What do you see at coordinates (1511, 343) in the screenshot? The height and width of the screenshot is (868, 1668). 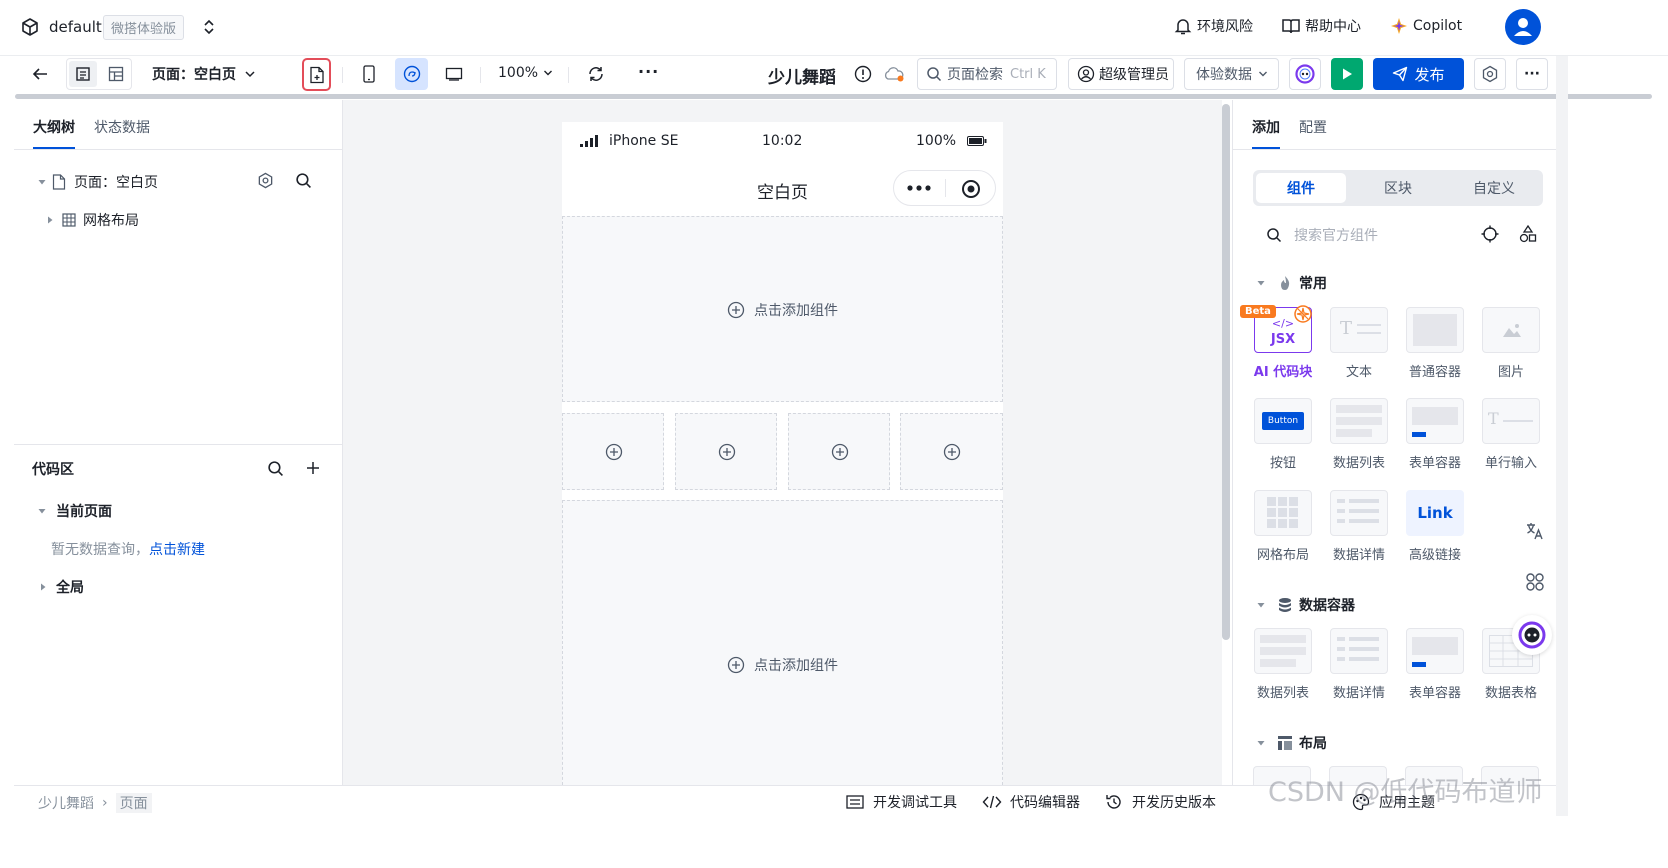 I see `component-image: 图片` at bounding box center [1511, 343].